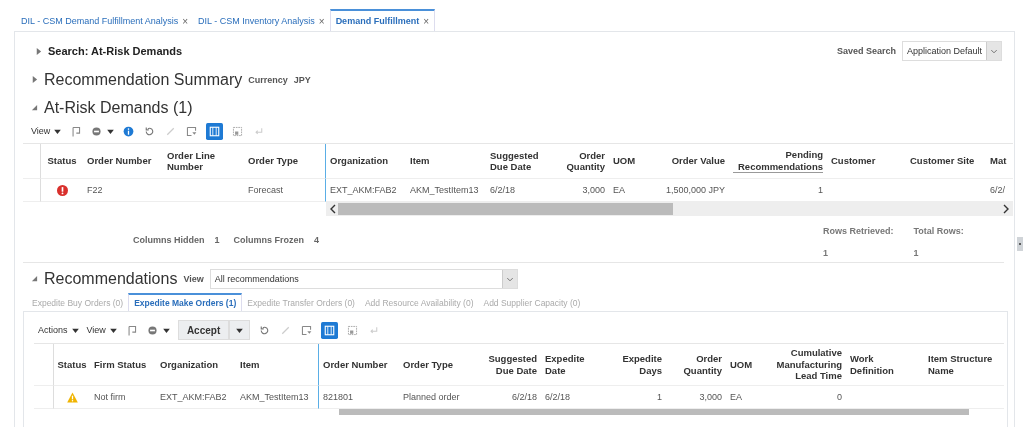  What do you see at coordinates (110, 397) in the screenshot?
I see `table-cell: Not firm` at bounding box center [110, 397].